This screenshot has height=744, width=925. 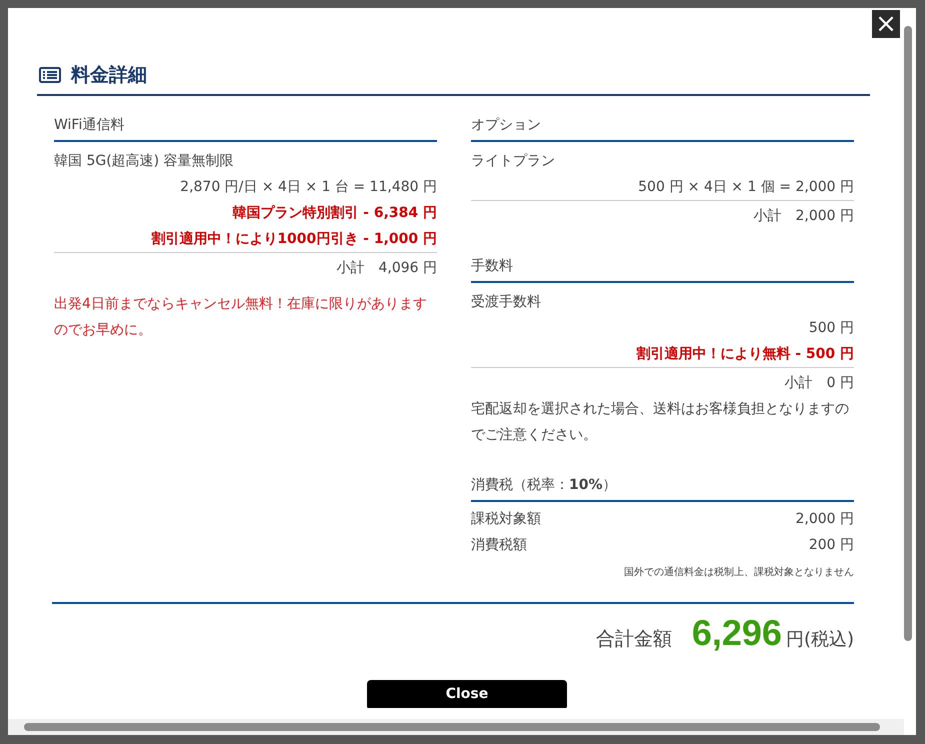 What do you see at coordinates (840, 383) in the screenshot?
I see `subtotal-value: 0 円` at bounding box center [840, 383].